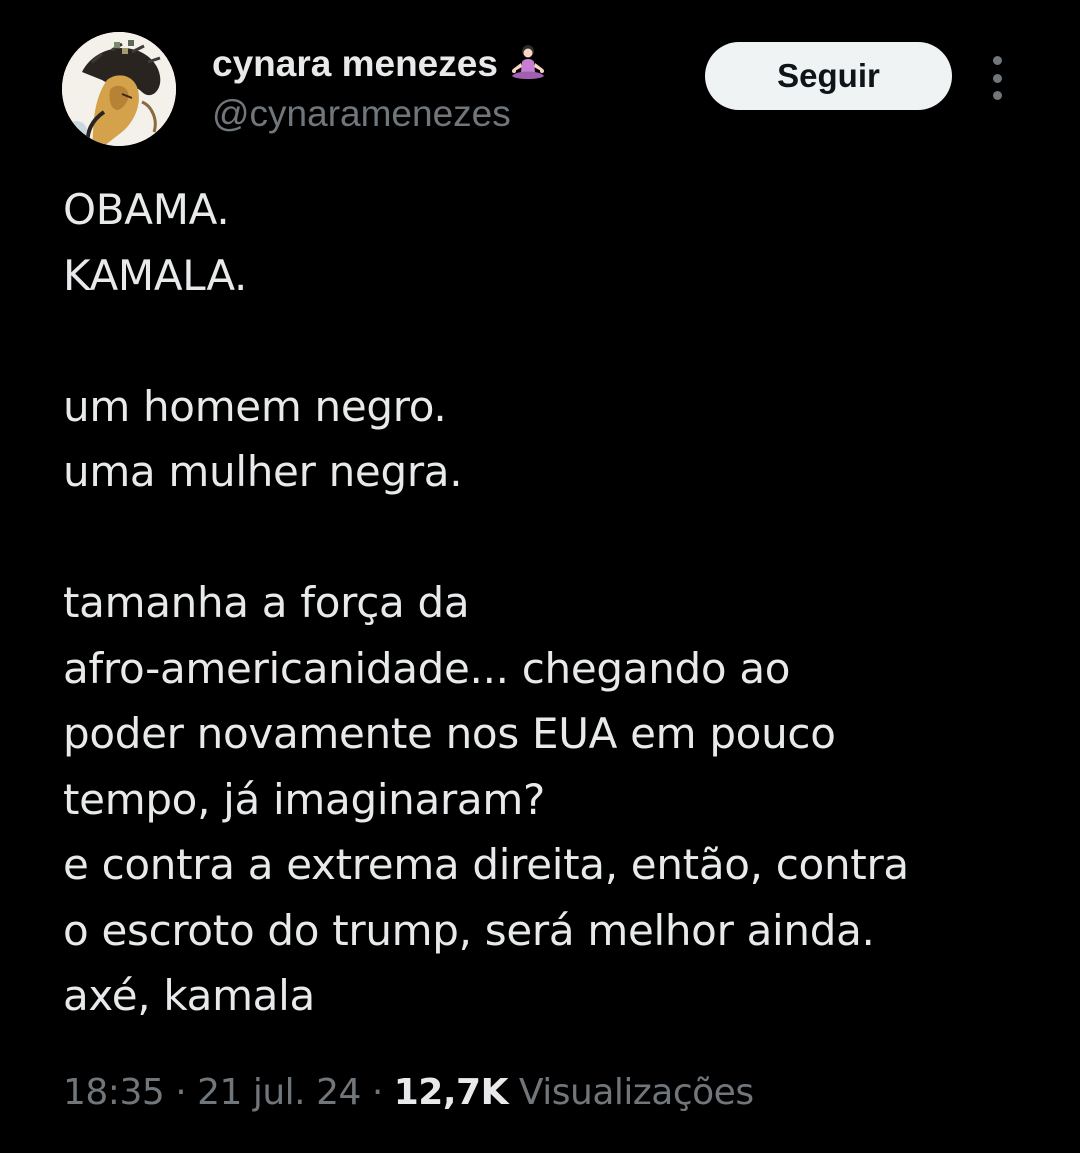 This screenshot has height=1153, width=1080. What do you see at coordinates (114, 1092) in the screenshot?
I see `tweet-time: 18:35` at bounding box center [114, 1092].